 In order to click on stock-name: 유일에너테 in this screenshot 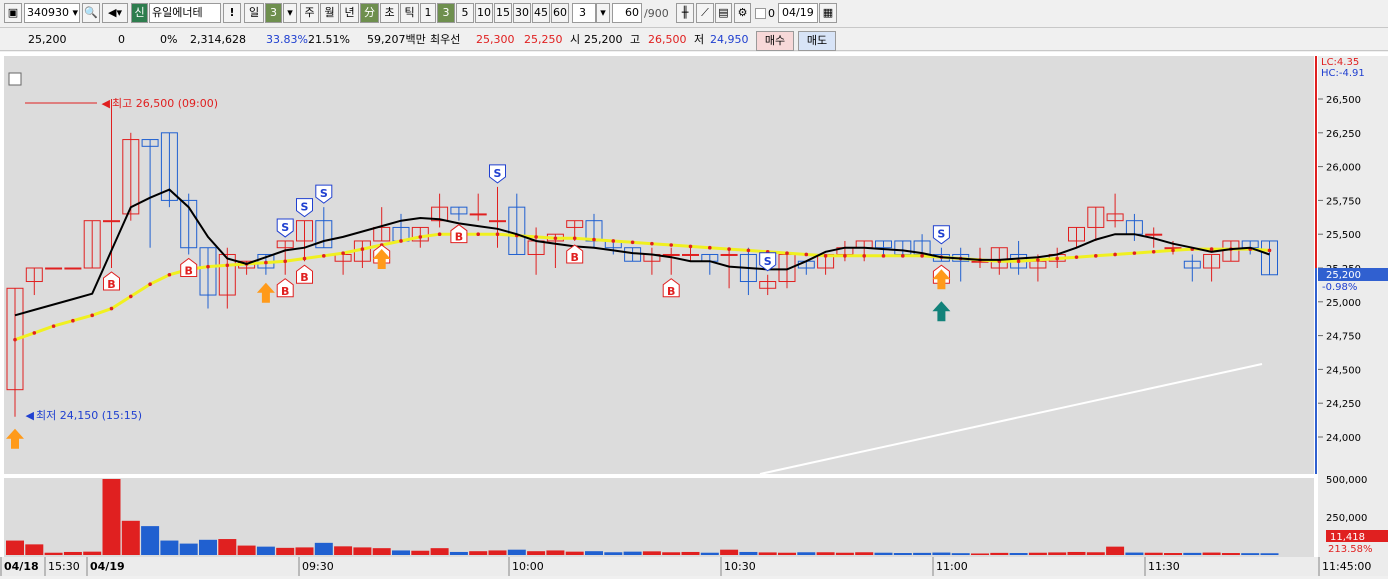, I will do `click(185, 13)`.